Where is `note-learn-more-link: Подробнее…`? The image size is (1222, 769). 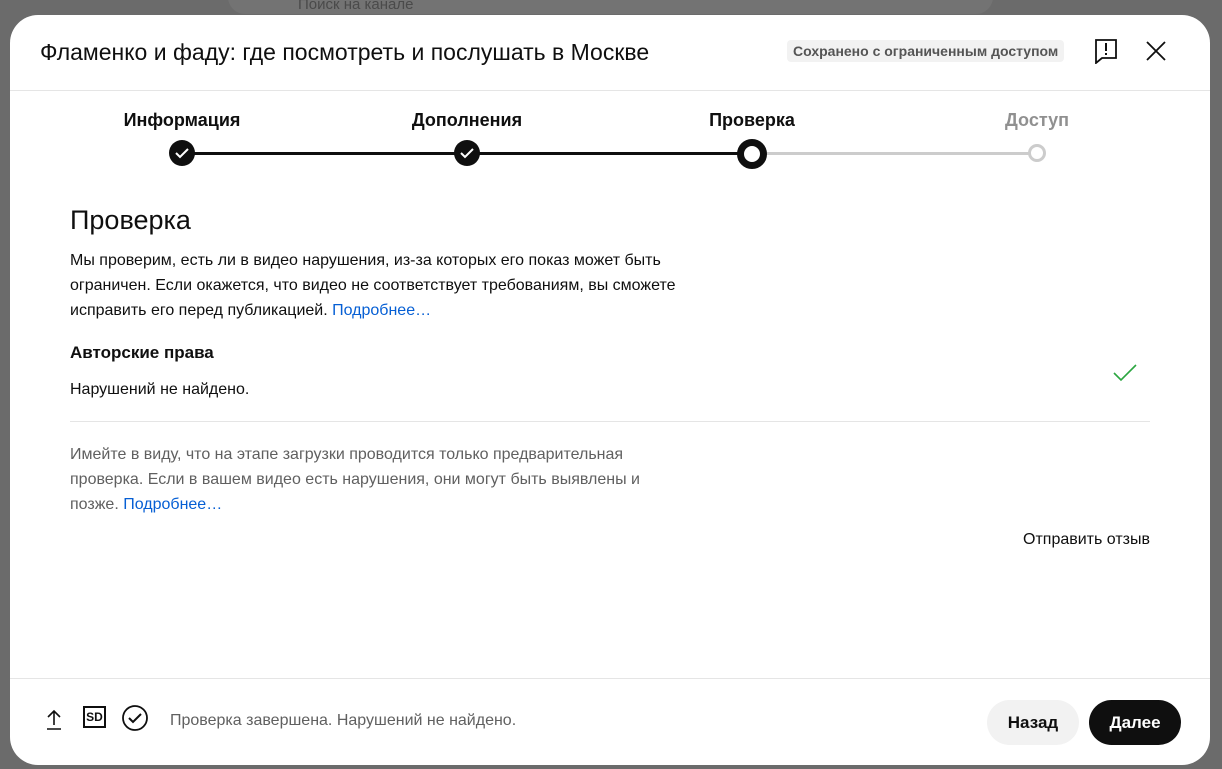 note-learn-more-link: Подробнее… is located at coordinates (172, 504).